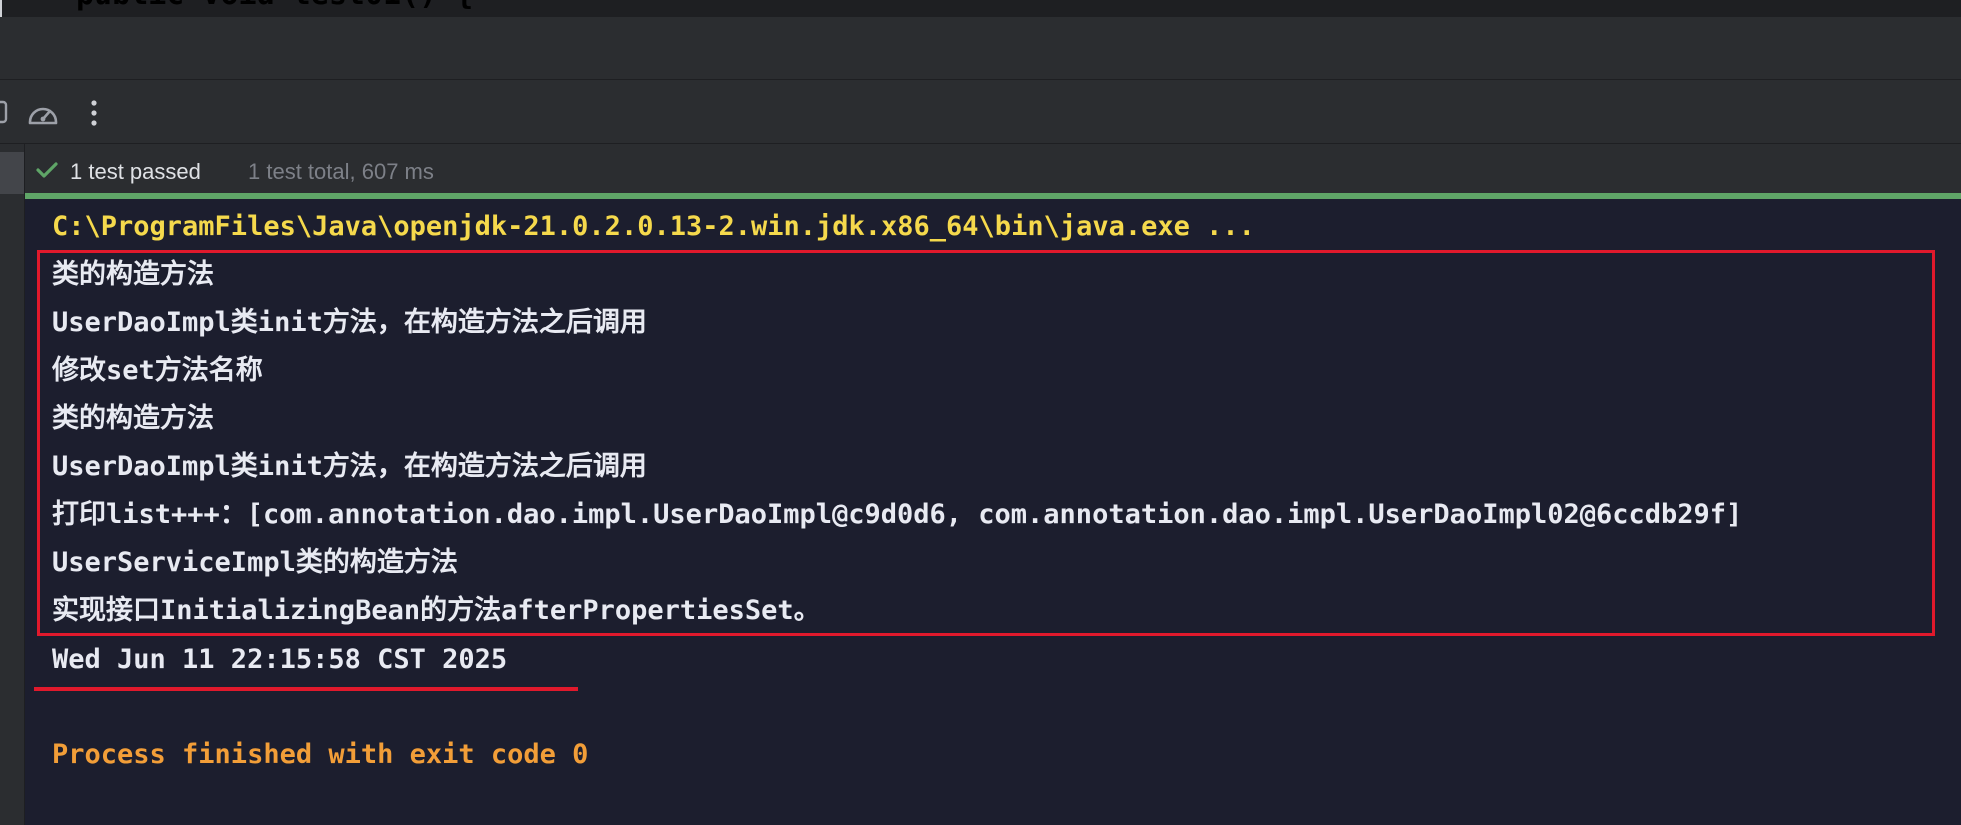 The height and width of the screenshot is (825, 1961). What do you see at coordinates (94, 113) in the screenshot?
I see `more-options-icon` at bounding box center [94, 113].